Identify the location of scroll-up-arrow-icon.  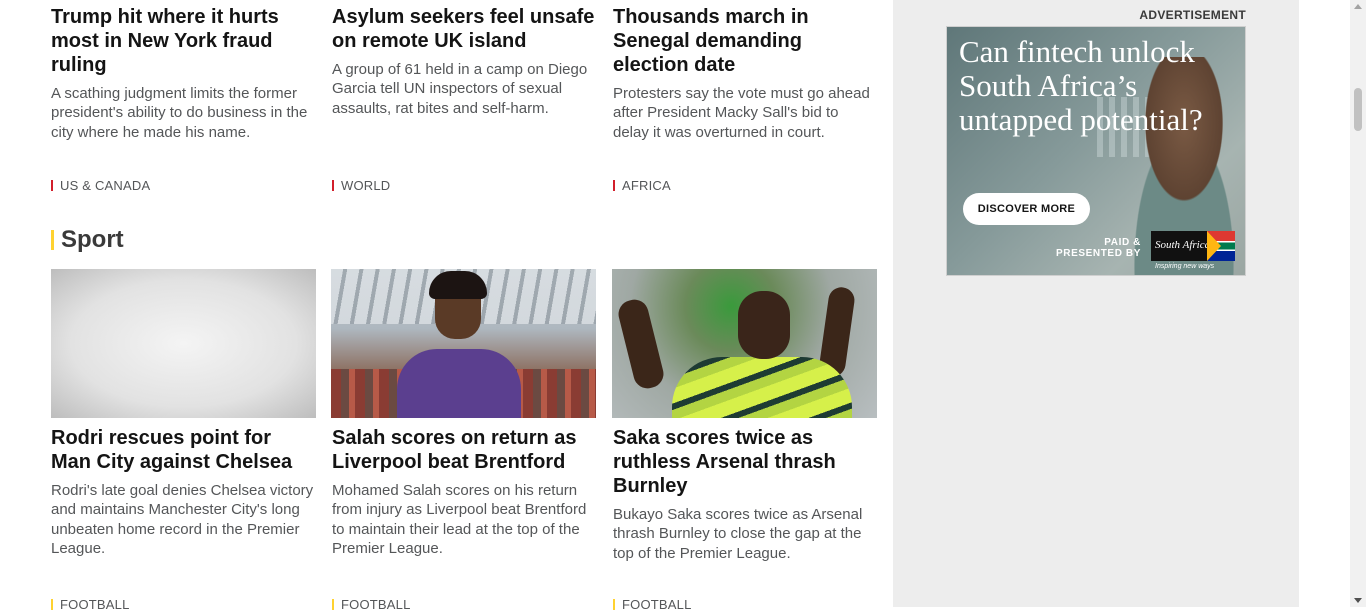
(1358, 6).